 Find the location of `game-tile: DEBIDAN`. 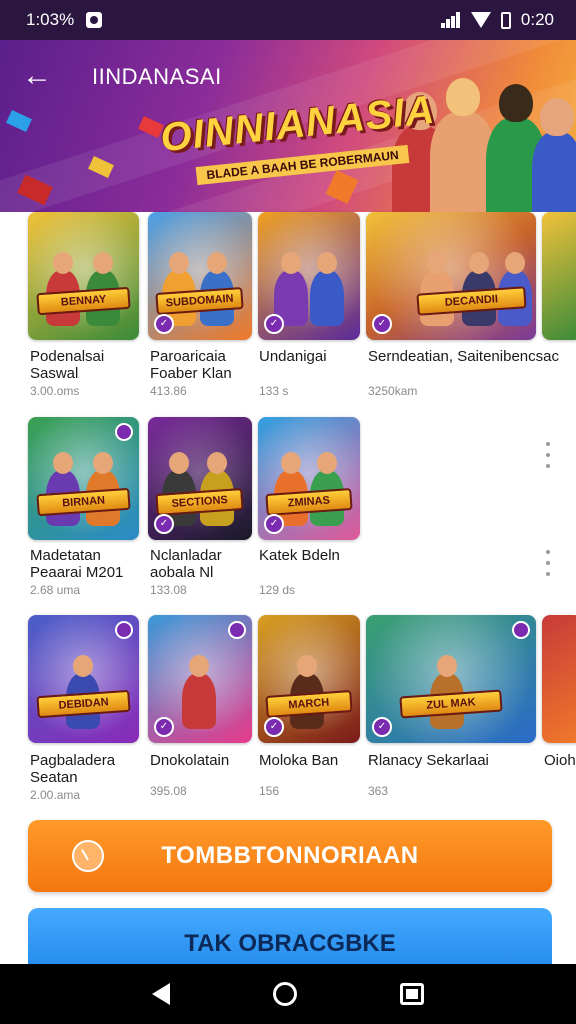

game-tile: DEBIDAN is located at coordinates (83, 679).